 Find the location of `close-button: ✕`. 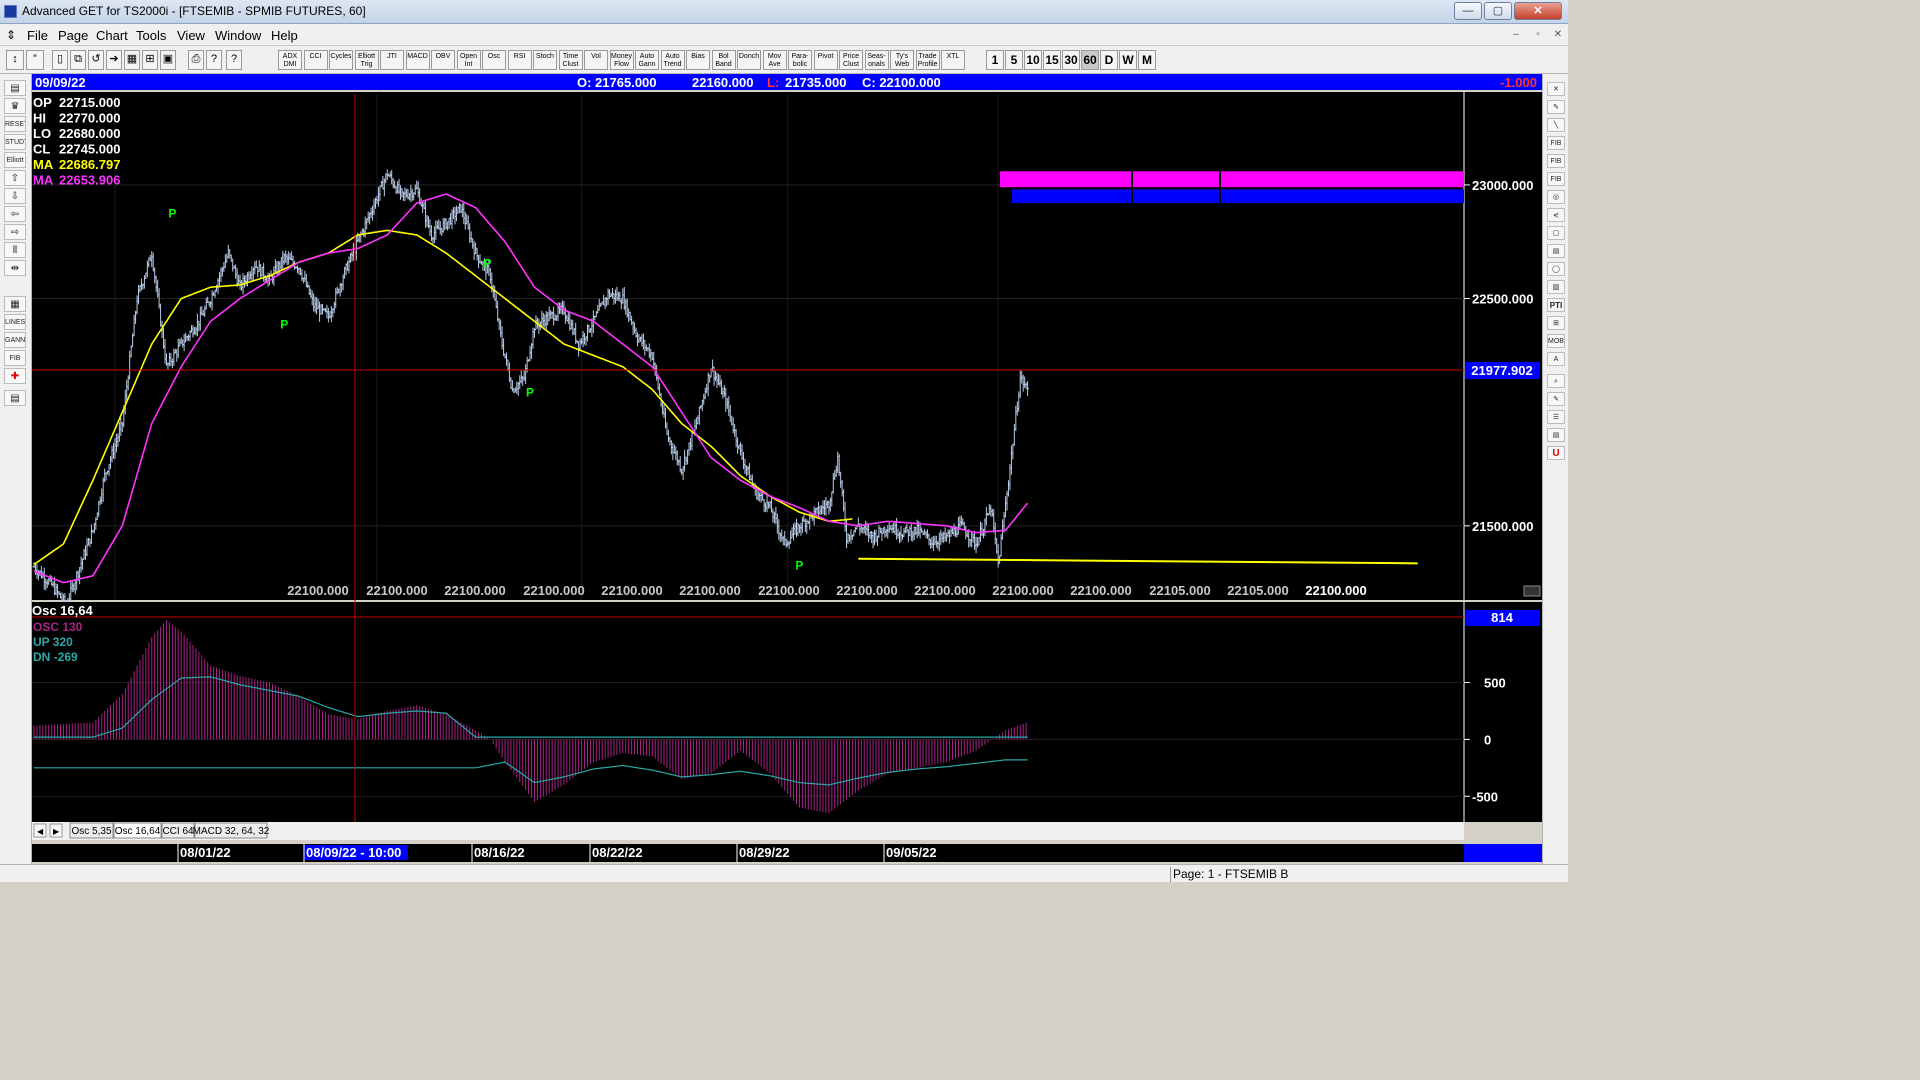

close-button: ✕ is located at coordinates (1538, 11).